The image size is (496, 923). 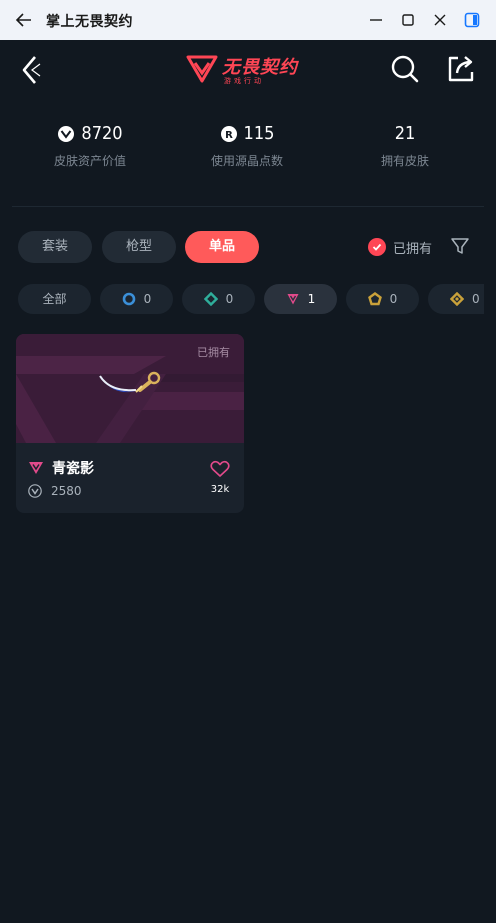 I want to click on stat-value: 21, so click(x=405, y=133).